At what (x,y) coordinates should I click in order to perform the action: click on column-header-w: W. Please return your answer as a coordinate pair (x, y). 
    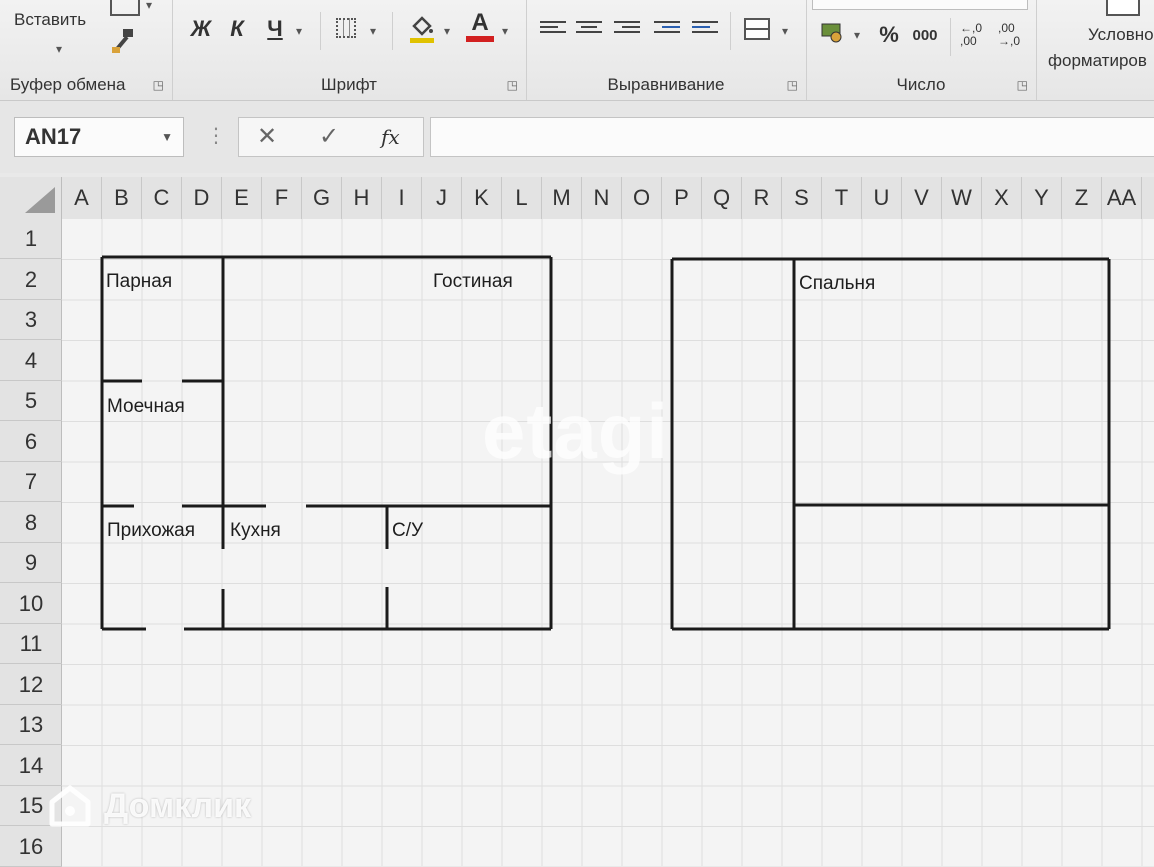
    Looking at the image, I should click on (962, 198).